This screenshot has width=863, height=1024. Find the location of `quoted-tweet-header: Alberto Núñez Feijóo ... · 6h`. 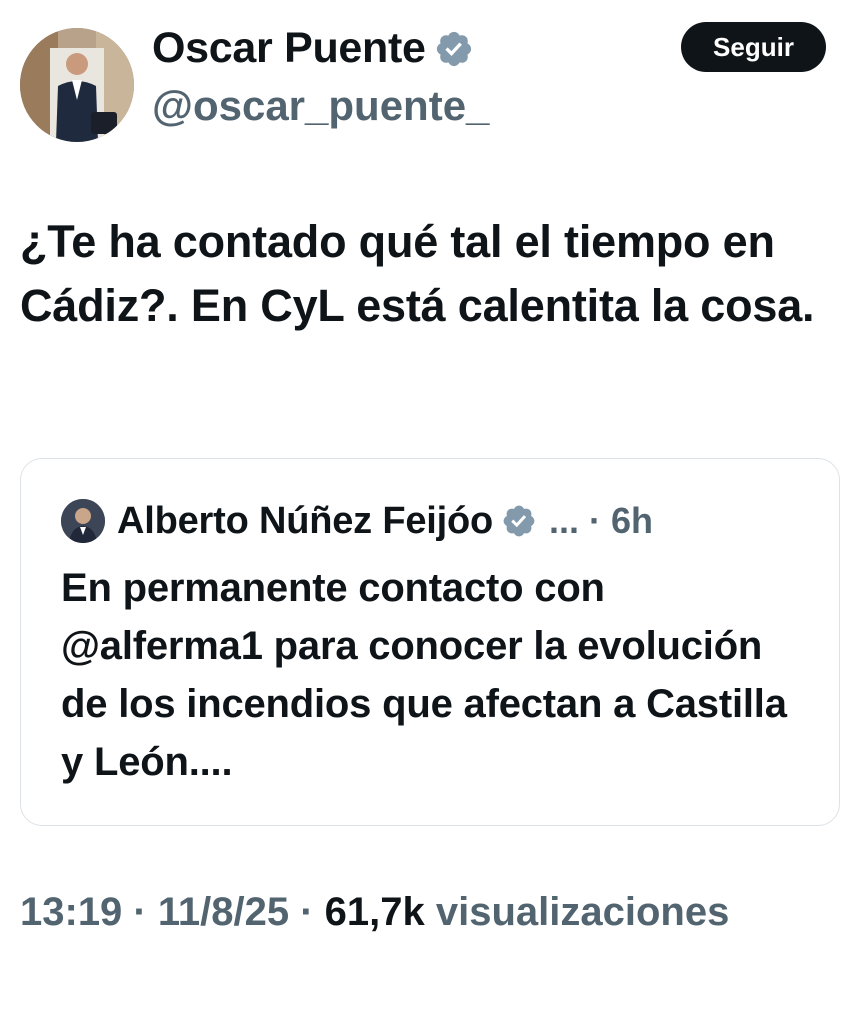

quoted-tweet-header: Alberto Núñez Feijóo ... · 6h is located at coordinates (357, 521).